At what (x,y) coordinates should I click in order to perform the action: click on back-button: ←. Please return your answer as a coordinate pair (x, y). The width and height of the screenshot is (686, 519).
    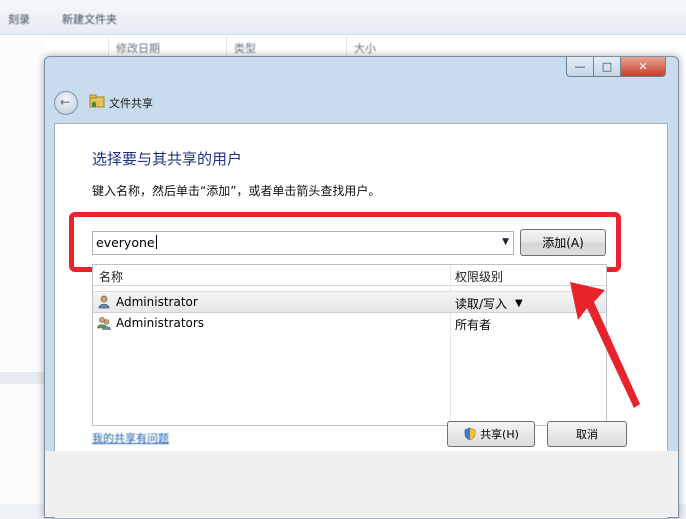
    Looking at the image, I should click on (66, 103).